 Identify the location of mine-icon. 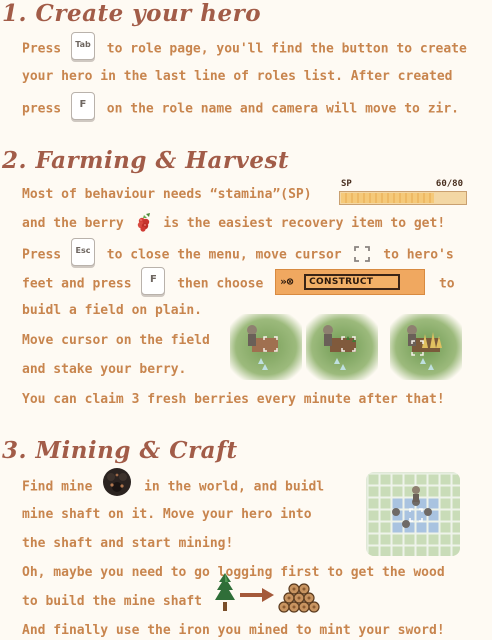
(117, 482).